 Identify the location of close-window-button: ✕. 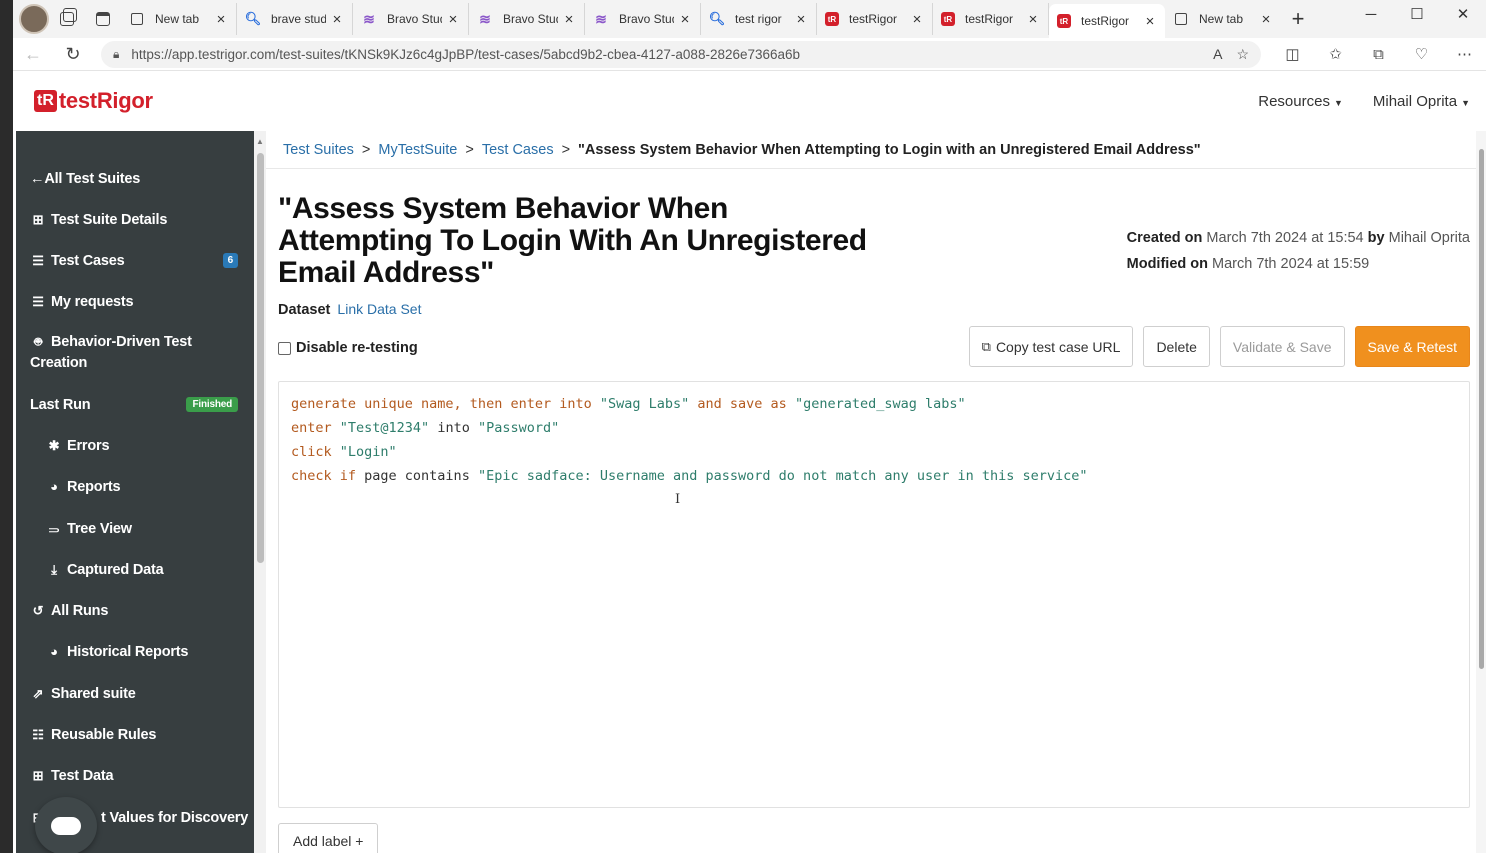
(1463, 14).